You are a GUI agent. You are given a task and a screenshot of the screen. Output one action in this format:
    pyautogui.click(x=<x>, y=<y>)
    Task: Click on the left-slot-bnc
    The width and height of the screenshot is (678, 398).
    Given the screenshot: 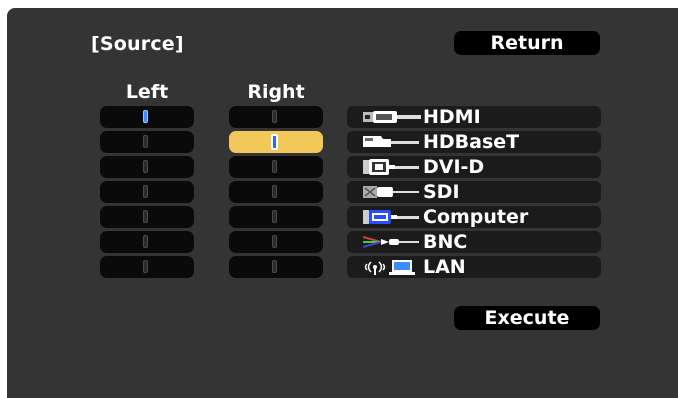 What is the action you would take?
    pyautogui.click(x=147, y=242)
    